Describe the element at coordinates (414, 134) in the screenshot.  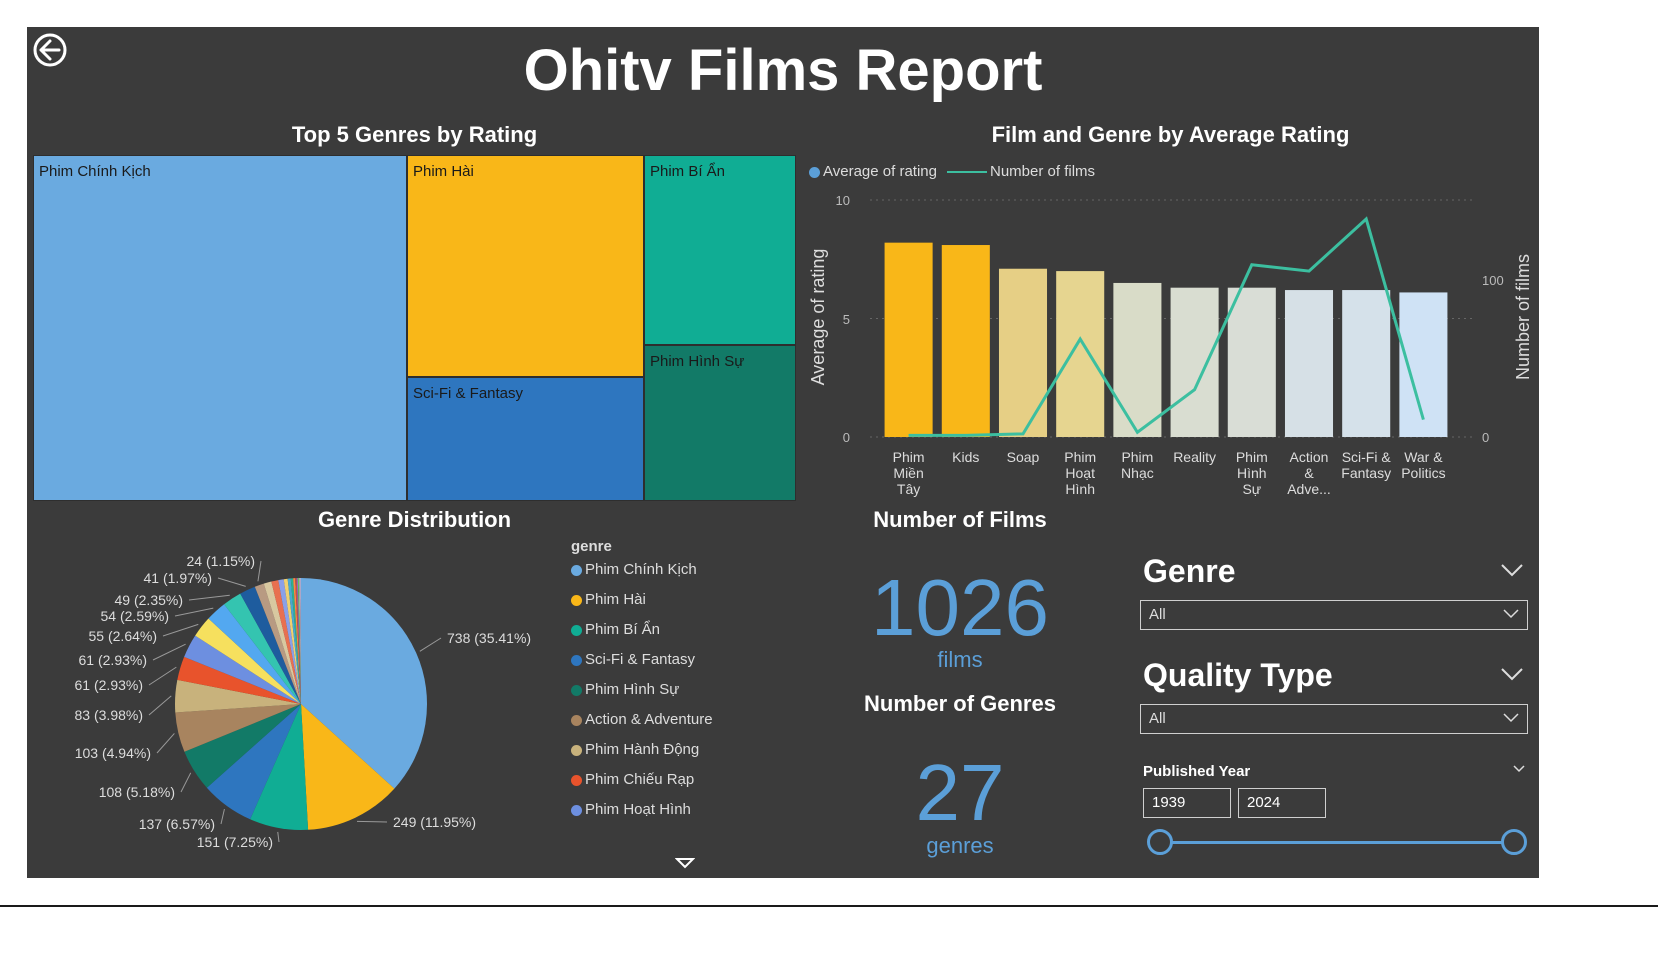
I see `treemap-title: Top 5 Genres by Rating` at that location.